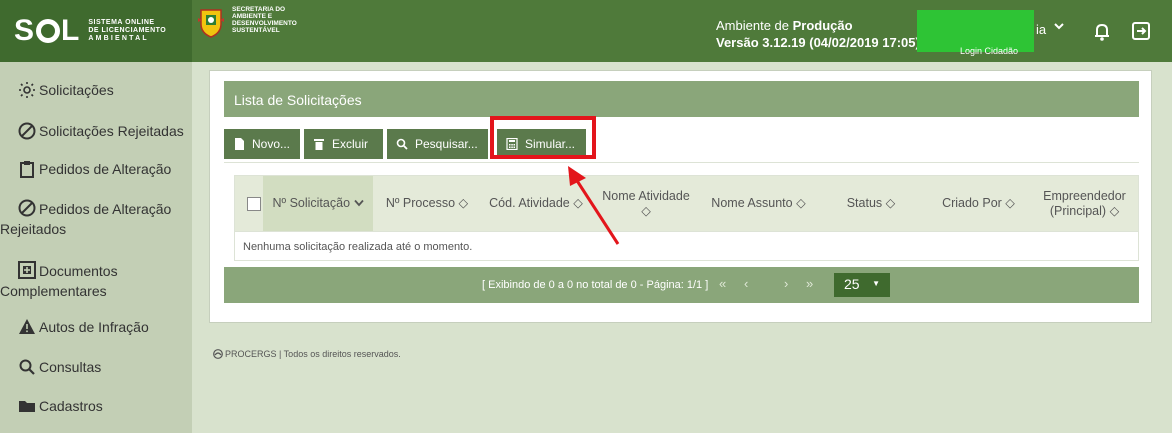  Describe the element at coordinates (121, 22) in the screenshot. I see `brand-line-1: SISTEMA ONLINE` at that location.